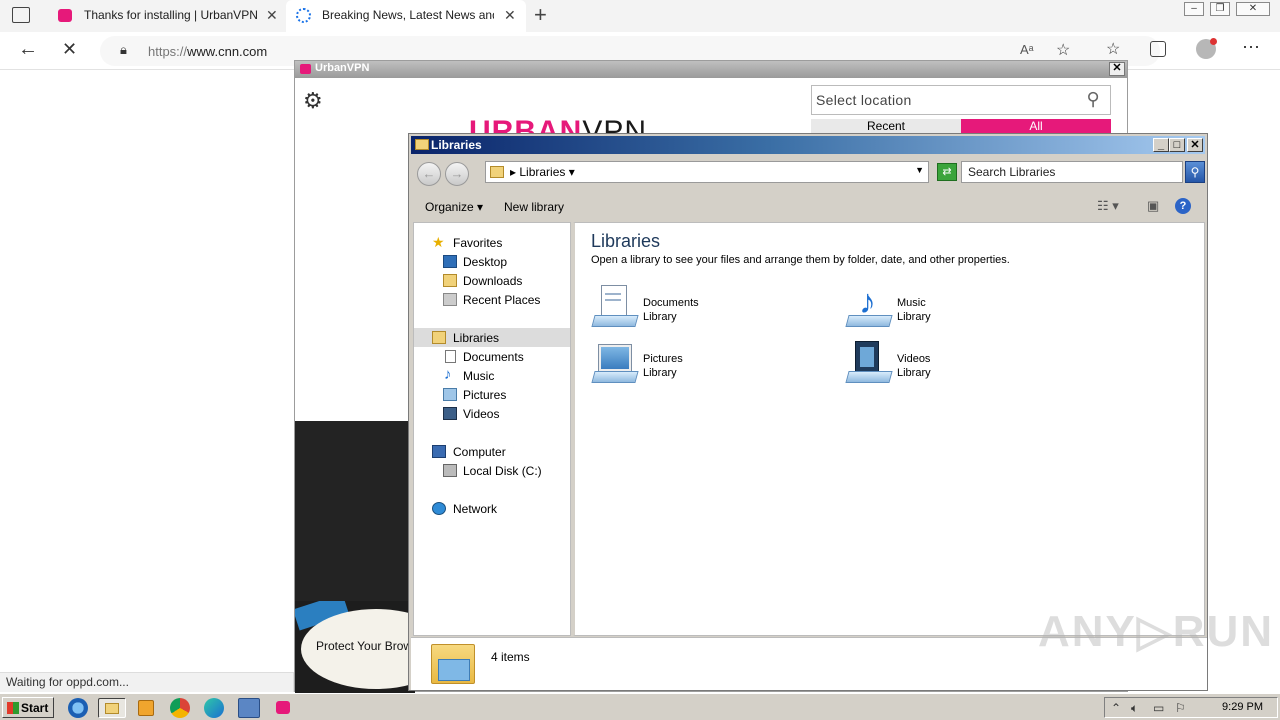  What do you see at coordinates (965, 366) in the screenshot?
I see `library-videos: Videos Library` at bounding box center [965, 366].